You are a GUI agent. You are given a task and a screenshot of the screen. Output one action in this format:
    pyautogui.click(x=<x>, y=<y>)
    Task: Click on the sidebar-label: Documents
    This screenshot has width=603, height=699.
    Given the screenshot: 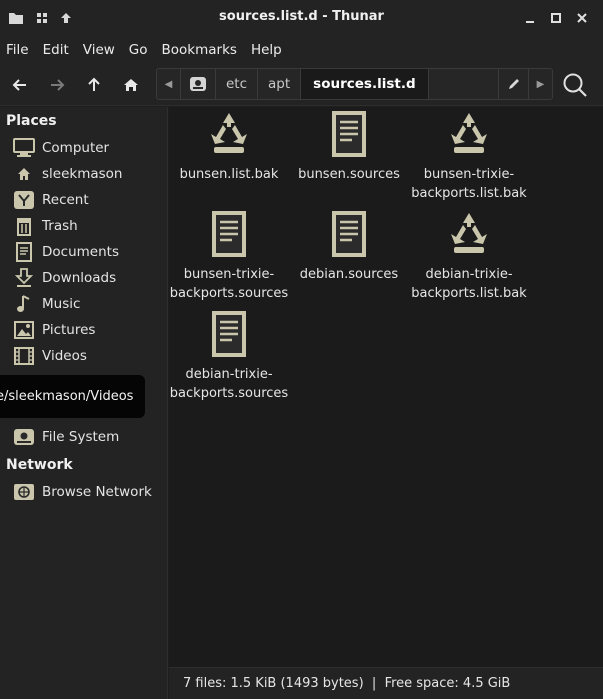 What is the action you would take?
    pyautogui.click(x=80, y=252)
    